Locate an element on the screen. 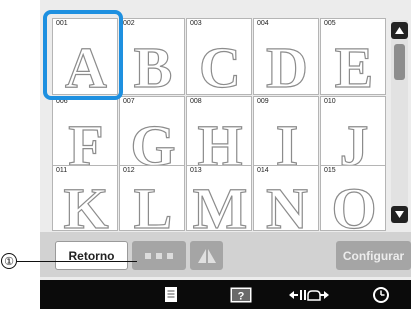  pattern-tile-I: 009 I is located at coordinates (286, 135).